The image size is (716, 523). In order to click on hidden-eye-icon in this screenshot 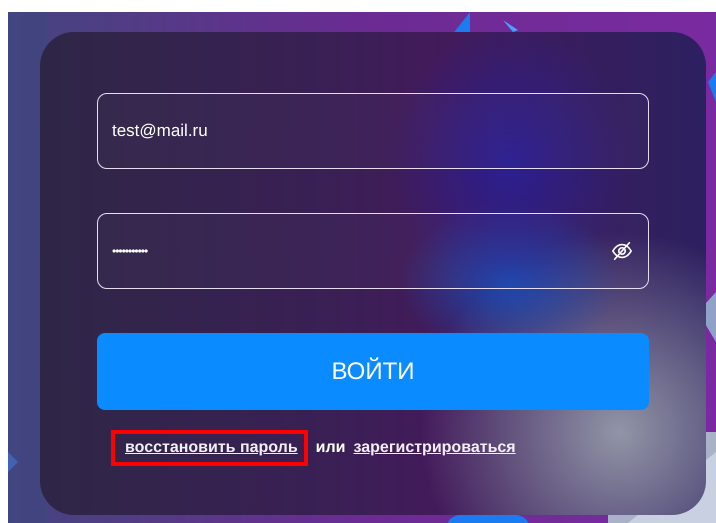, I will do `click(622, 251)`.